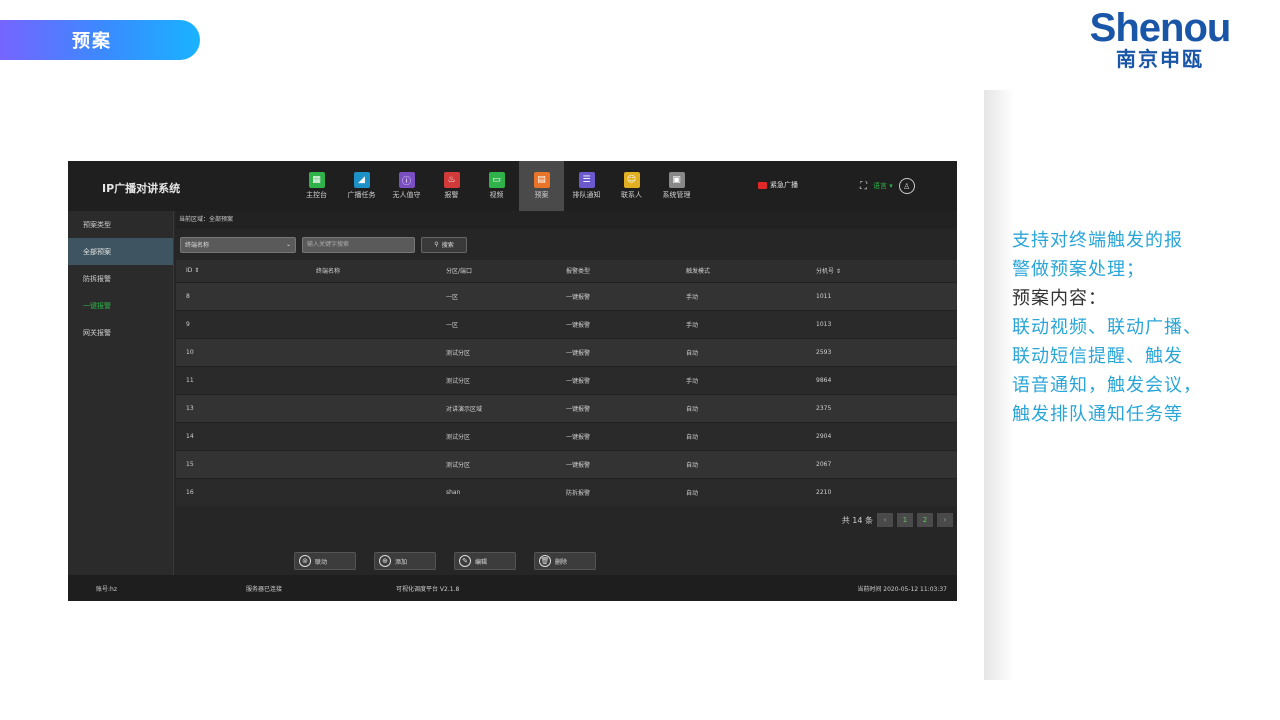 The height and width of the screenshot is (720, 1280). Describe the element at coordinates (676, 186) in the screenshot. I see `nav-item: ▣ 系统管理` at that location.